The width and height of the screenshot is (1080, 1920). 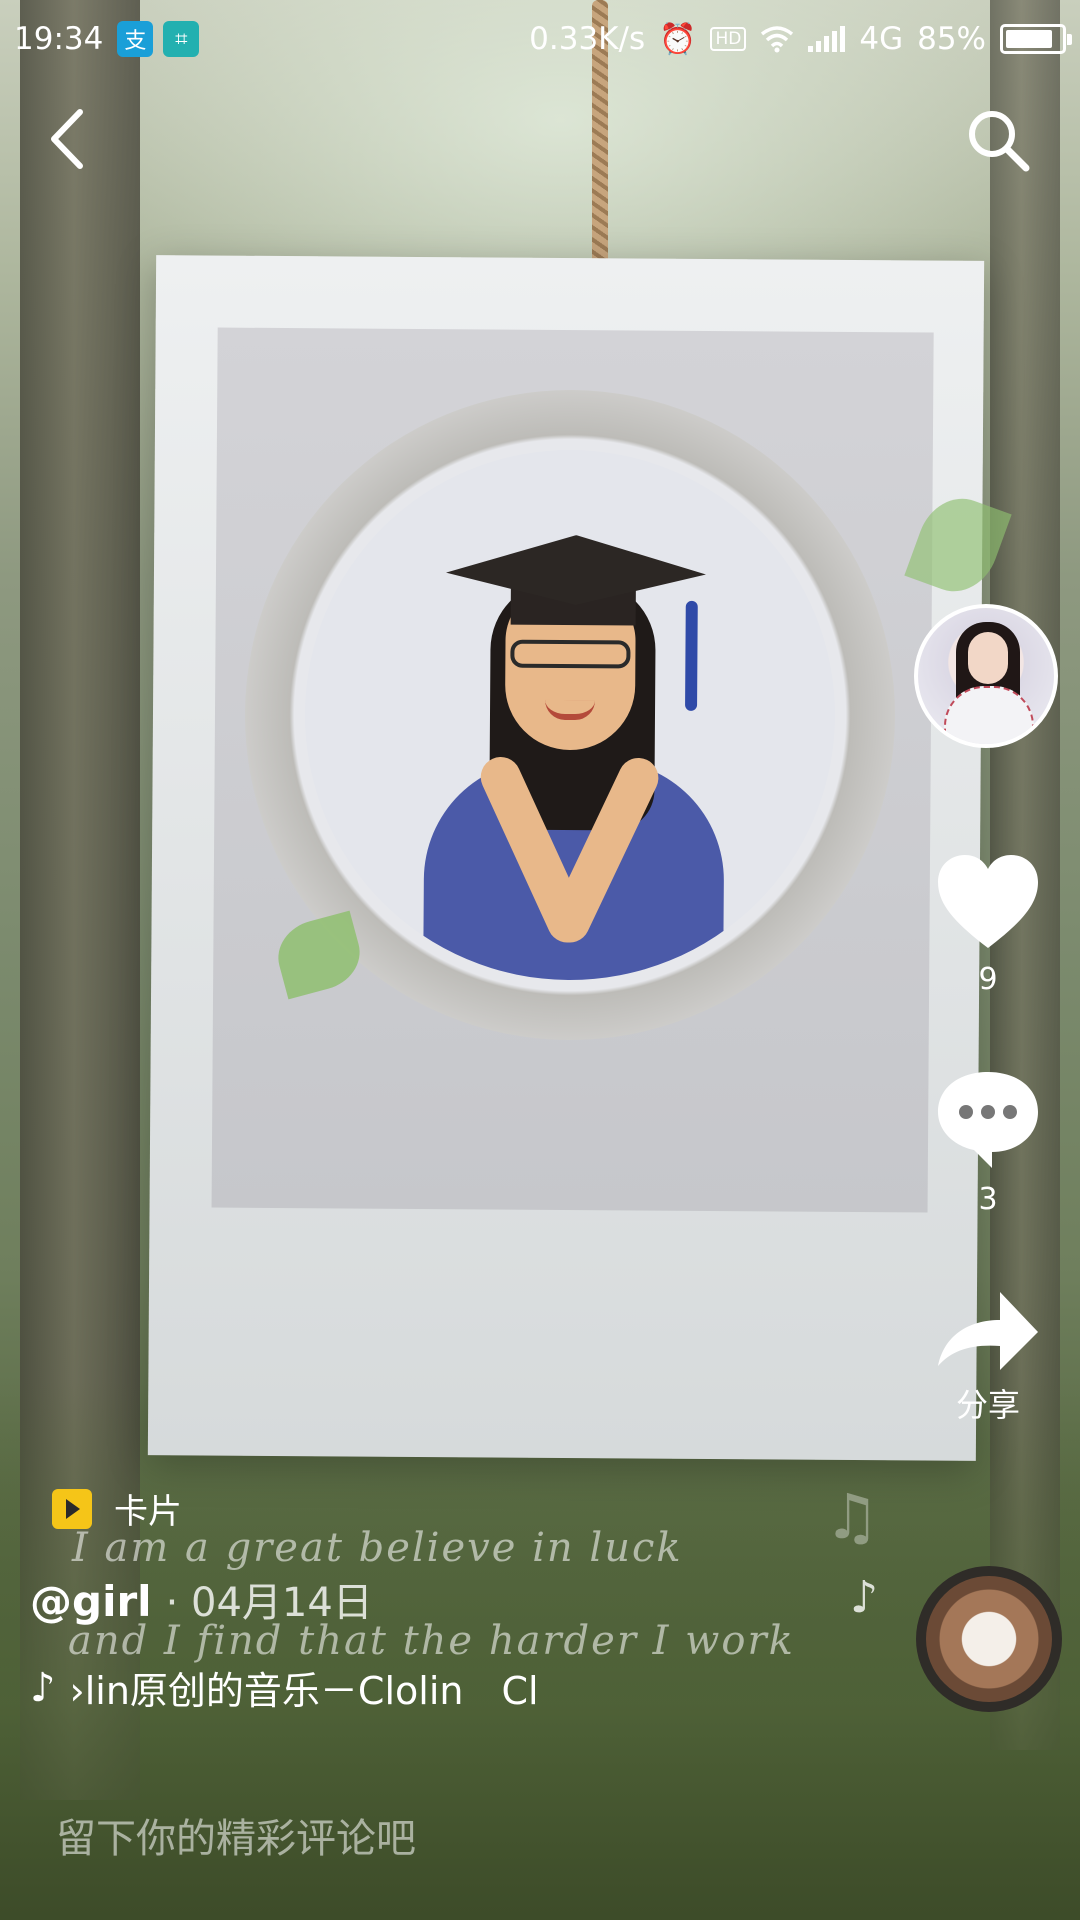 I want to click on share-label: 分享, so click(x=987, y=1405).